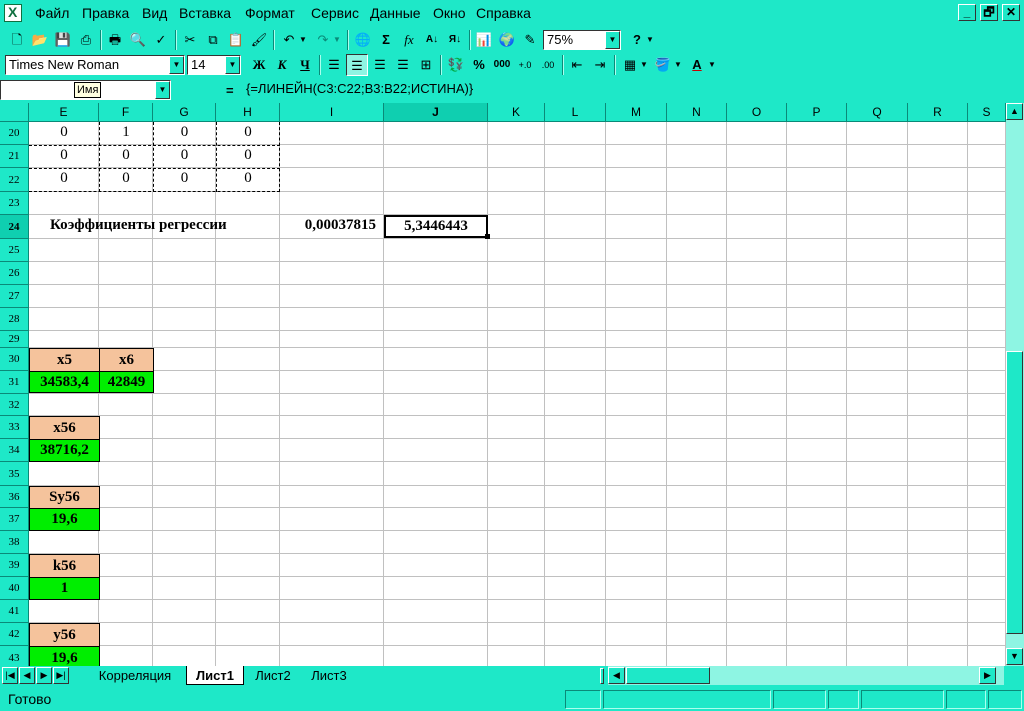  What do you see at coordinates (64, 132) in the screenshot?
I see `cell-e20: 0` at bounding box center [64, 132].